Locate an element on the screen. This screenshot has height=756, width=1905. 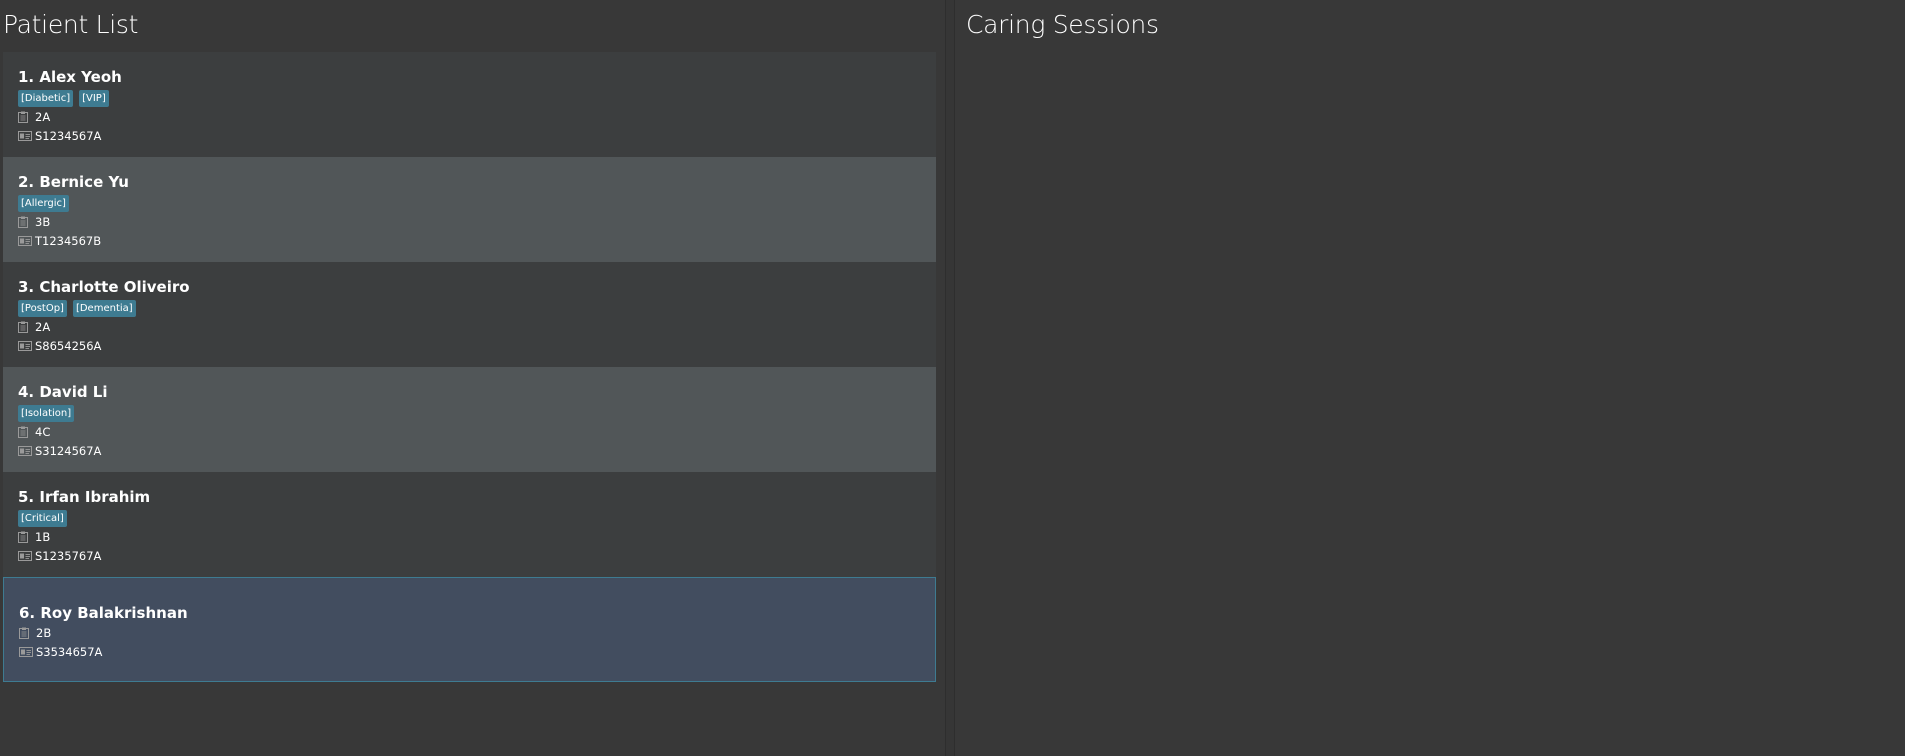
nric-value: S3534657A is located at coordinates (69, 652).